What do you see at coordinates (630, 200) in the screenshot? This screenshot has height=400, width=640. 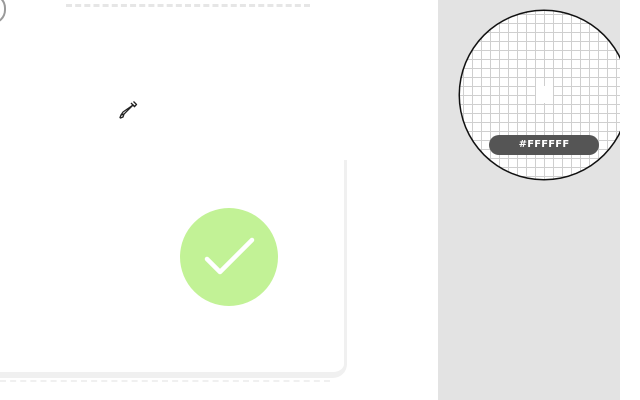 I see `window-edge` at bounding box center [630, 200].